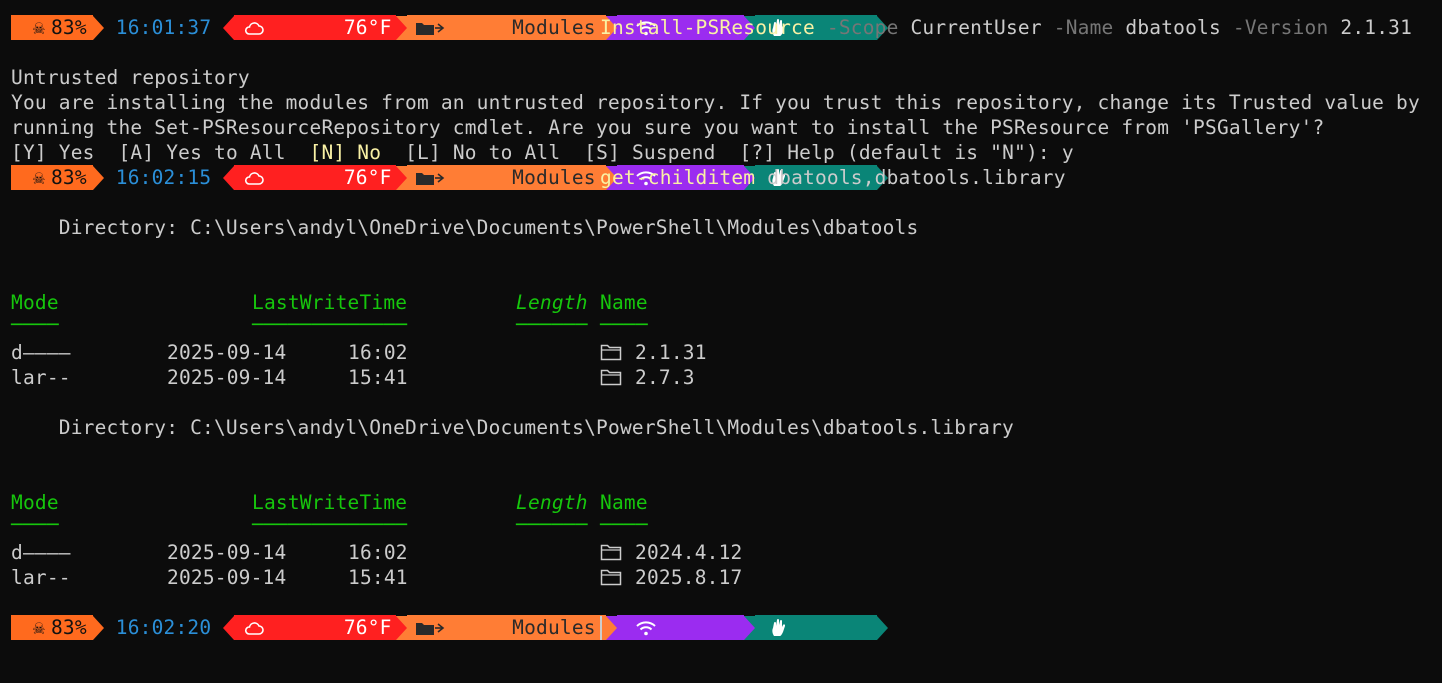  Describe the element at coordinates (1376, 27) in the screenshot. I see `command-value: 2.1.31` at that location.